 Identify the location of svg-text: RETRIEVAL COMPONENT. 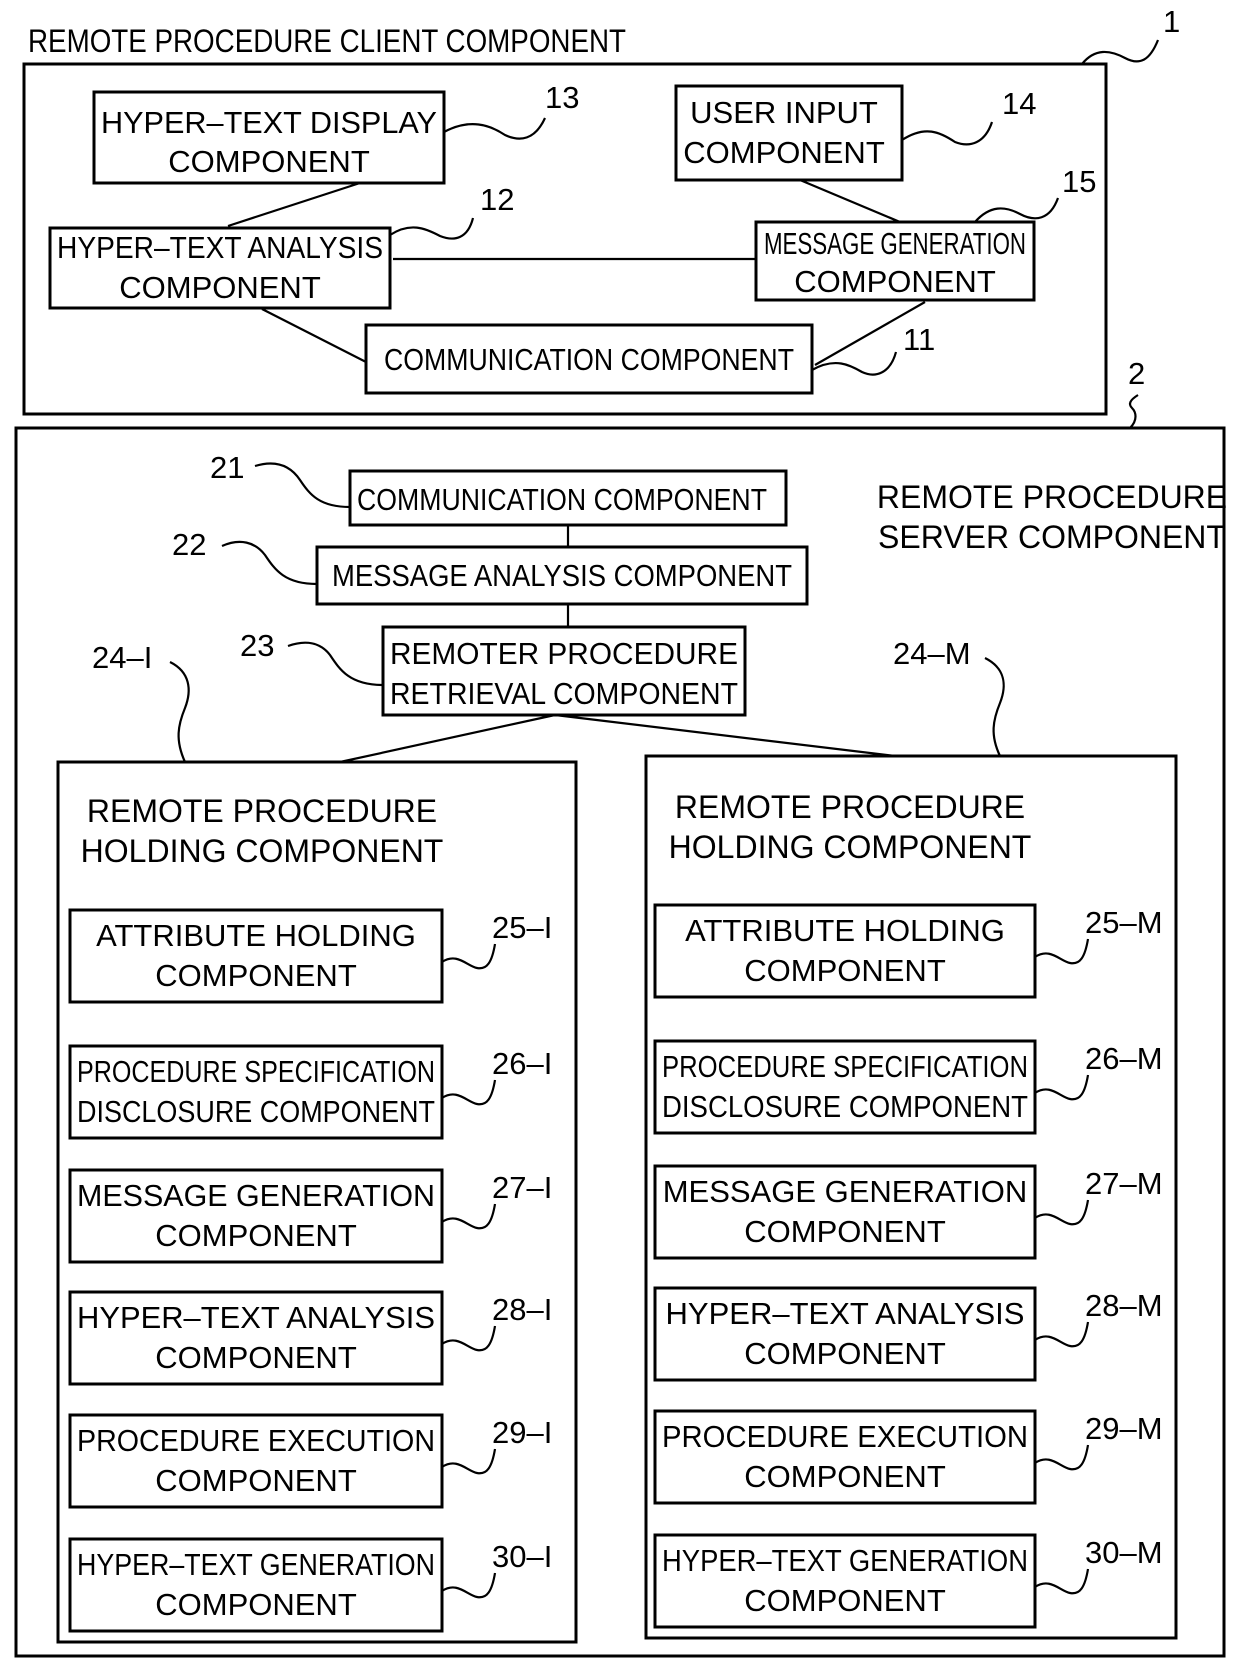
(564, 693).